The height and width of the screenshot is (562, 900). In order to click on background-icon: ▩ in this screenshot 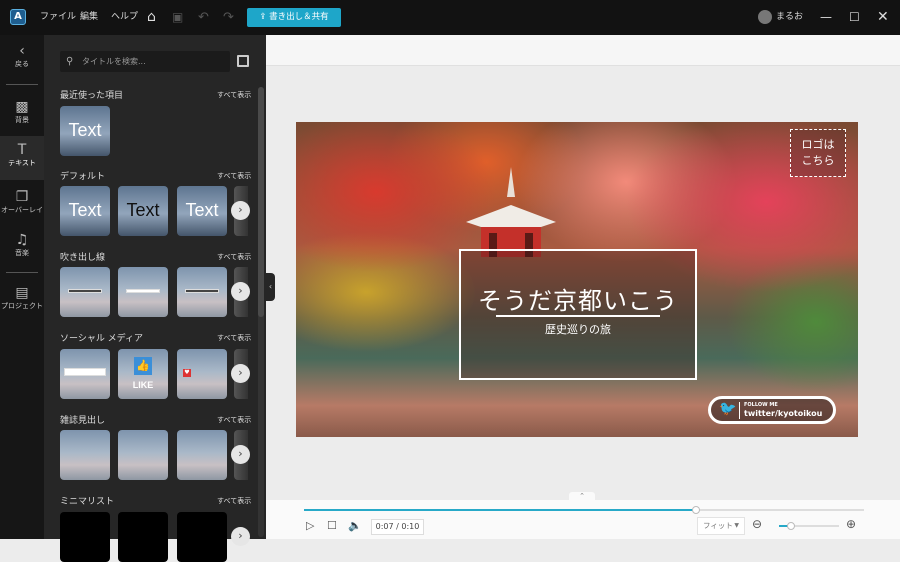, I will do `click(22, 107)`.